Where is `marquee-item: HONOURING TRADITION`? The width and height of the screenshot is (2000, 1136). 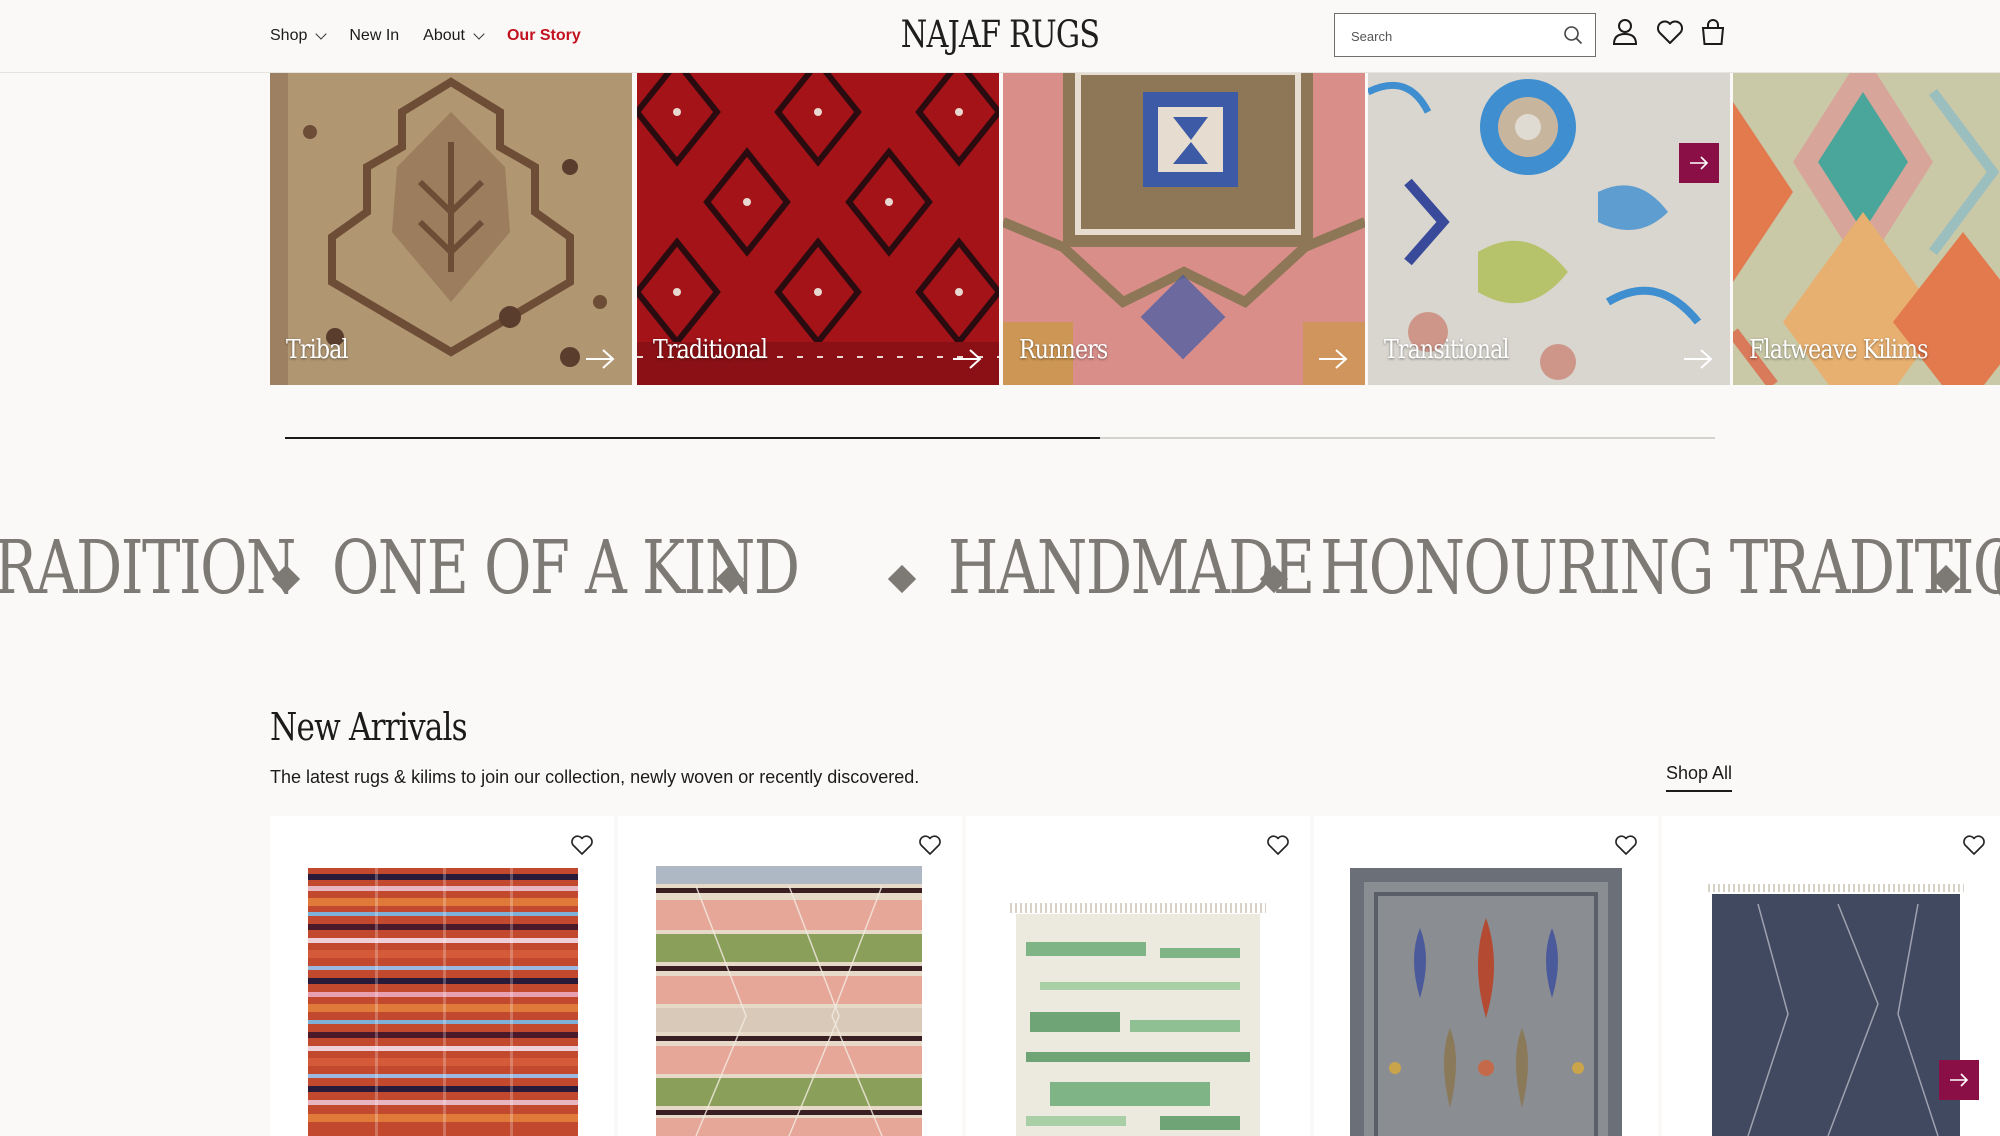 marquee-item: HONOURING TRADITION is located at coordinates (1660, 568).